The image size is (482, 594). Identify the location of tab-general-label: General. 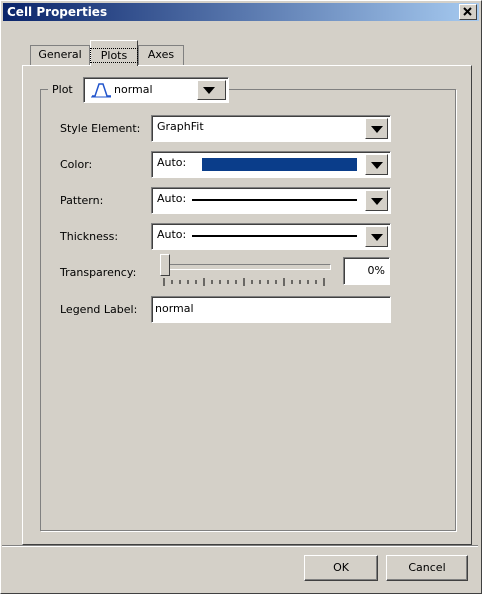
(60, 54).